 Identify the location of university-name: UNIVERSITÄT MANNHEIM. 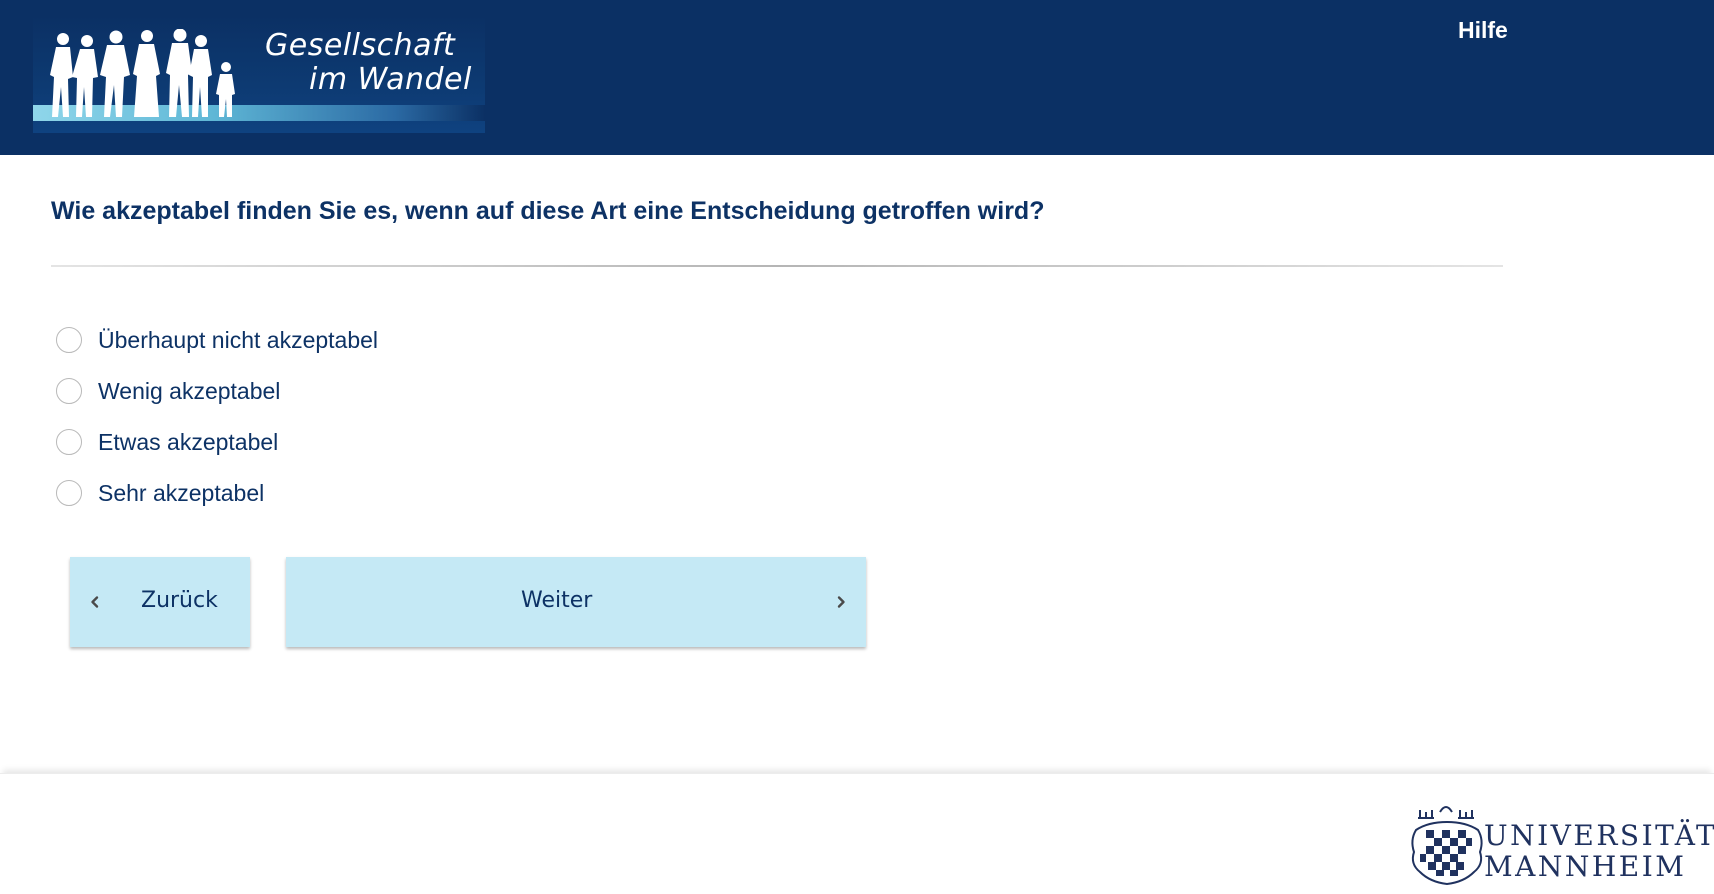
(1599, 851).